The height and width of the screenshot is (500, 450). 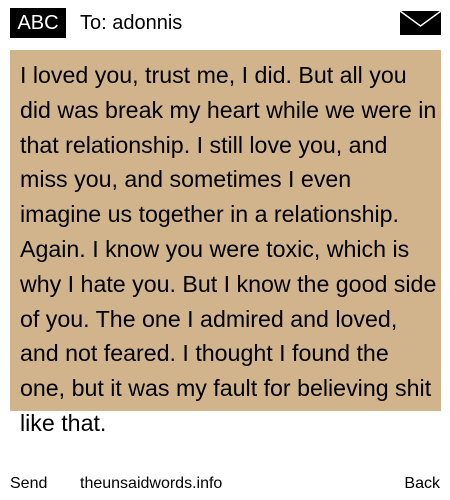 What do you see at coordinates (38, 23) in the screenshot?
I see `input-mode-badge: ABC` at bounding box center [38, 23].